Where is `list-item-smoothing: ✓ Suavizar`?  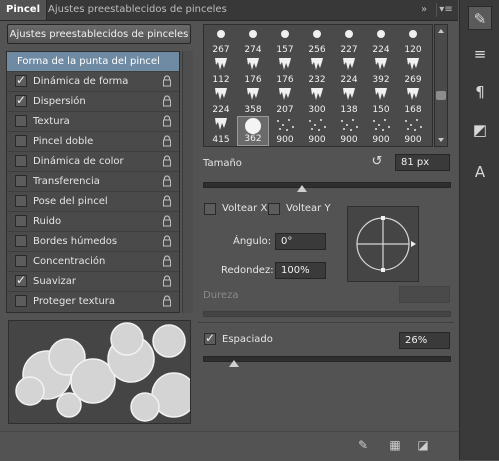
list-item-smoothing: ✓ Suavizar is located at coordinates (93, 282).